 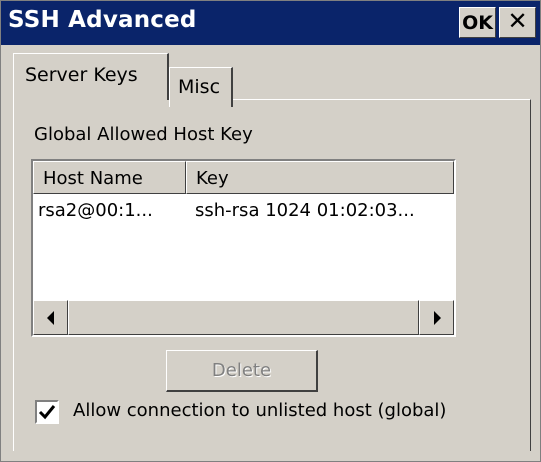 I want to click on checkmark-icon, so click(x=47, y=412).